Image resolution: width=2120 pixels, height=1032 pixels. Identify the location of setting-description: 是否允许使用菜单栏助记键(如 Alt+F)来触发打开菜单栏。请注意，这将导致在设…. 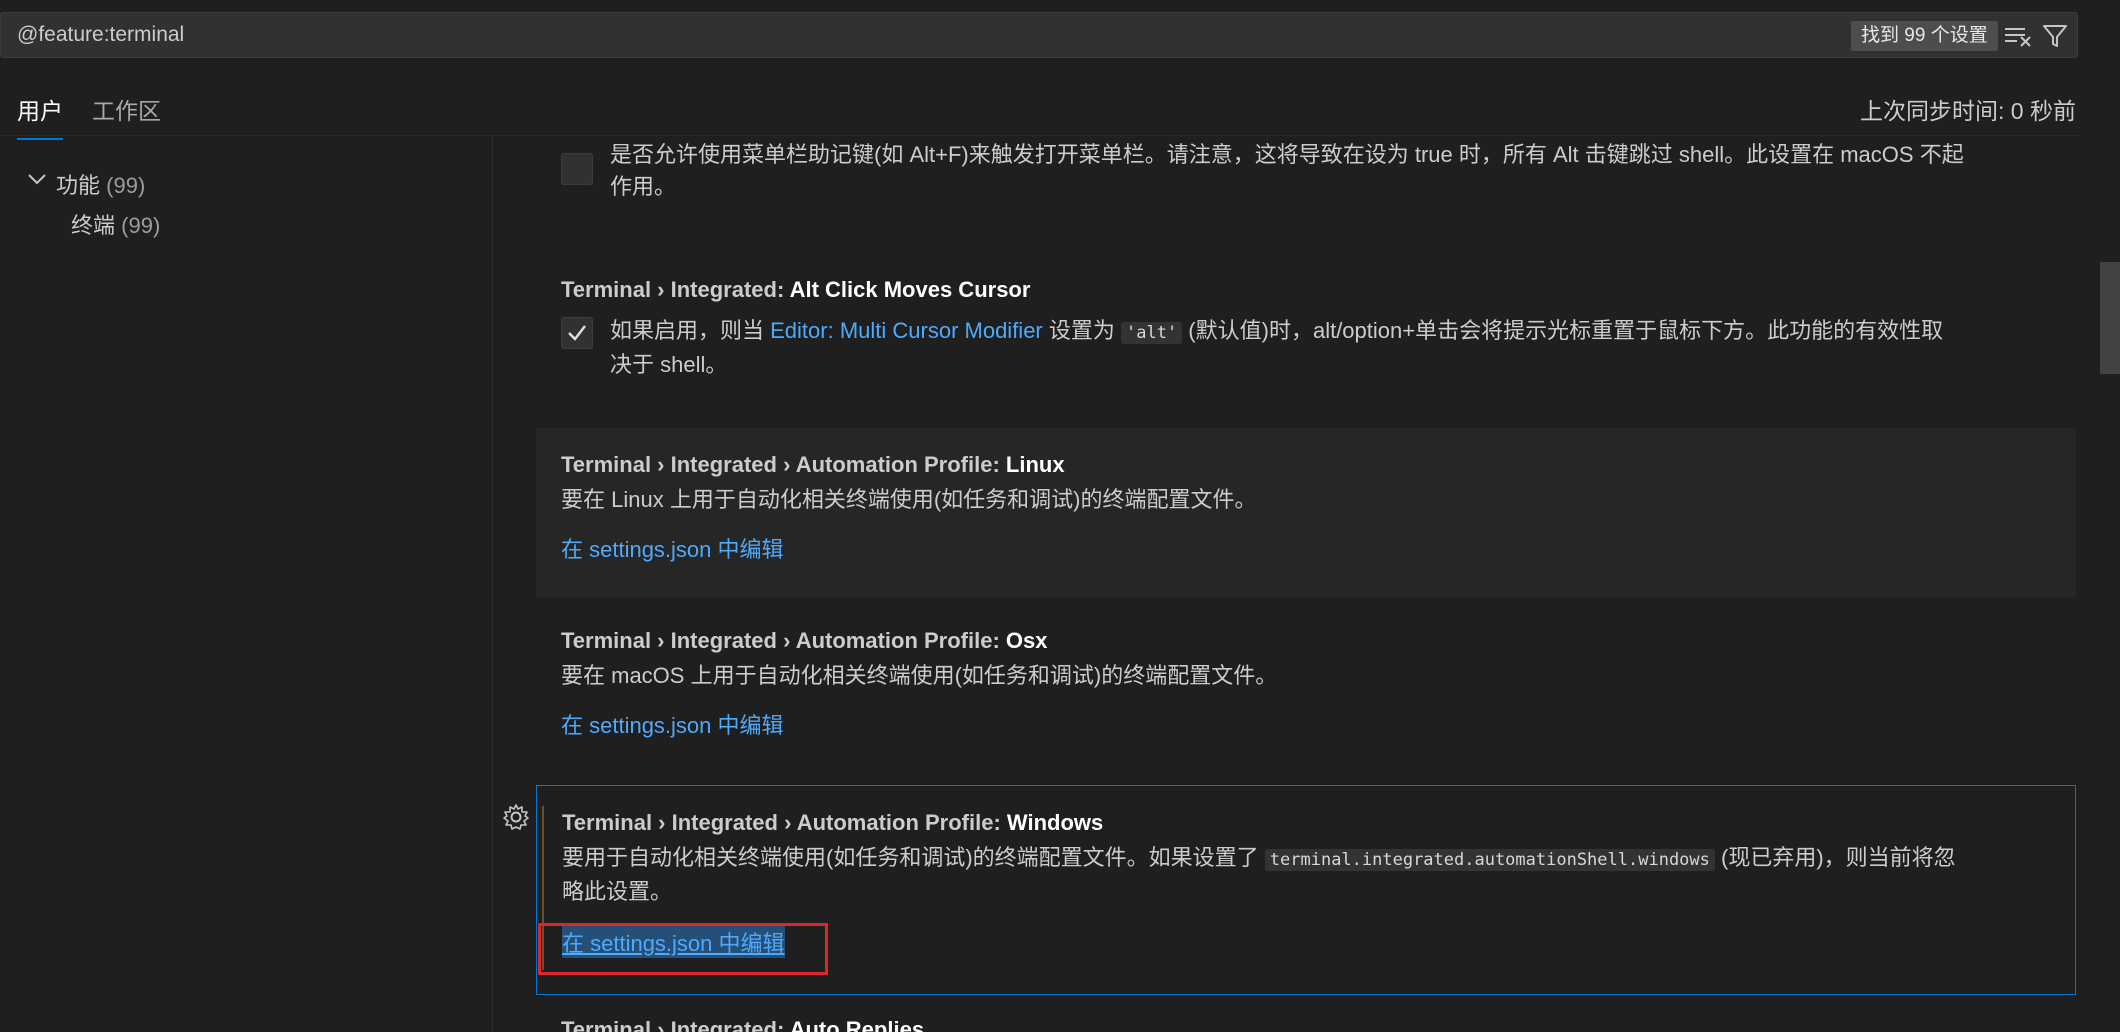
(1287, 170).